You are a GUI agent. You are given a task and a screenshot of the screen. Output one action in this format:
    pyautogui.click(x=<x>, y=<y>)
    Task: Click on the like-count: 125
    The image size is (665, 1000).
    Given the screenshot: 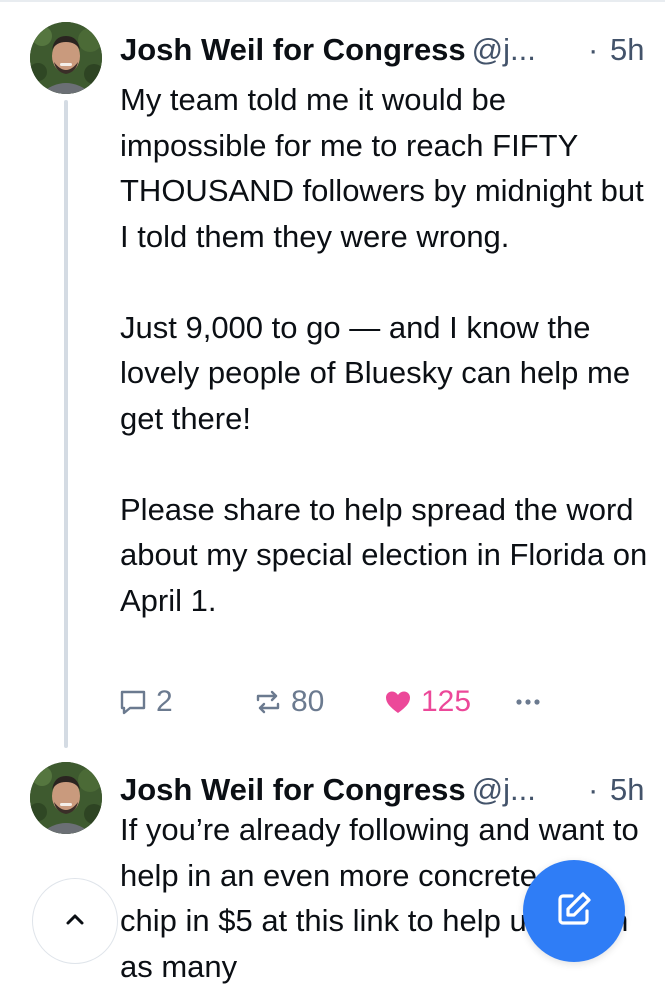 What is the action you would take?
    pyautogui.click(x=446, y=701)
    